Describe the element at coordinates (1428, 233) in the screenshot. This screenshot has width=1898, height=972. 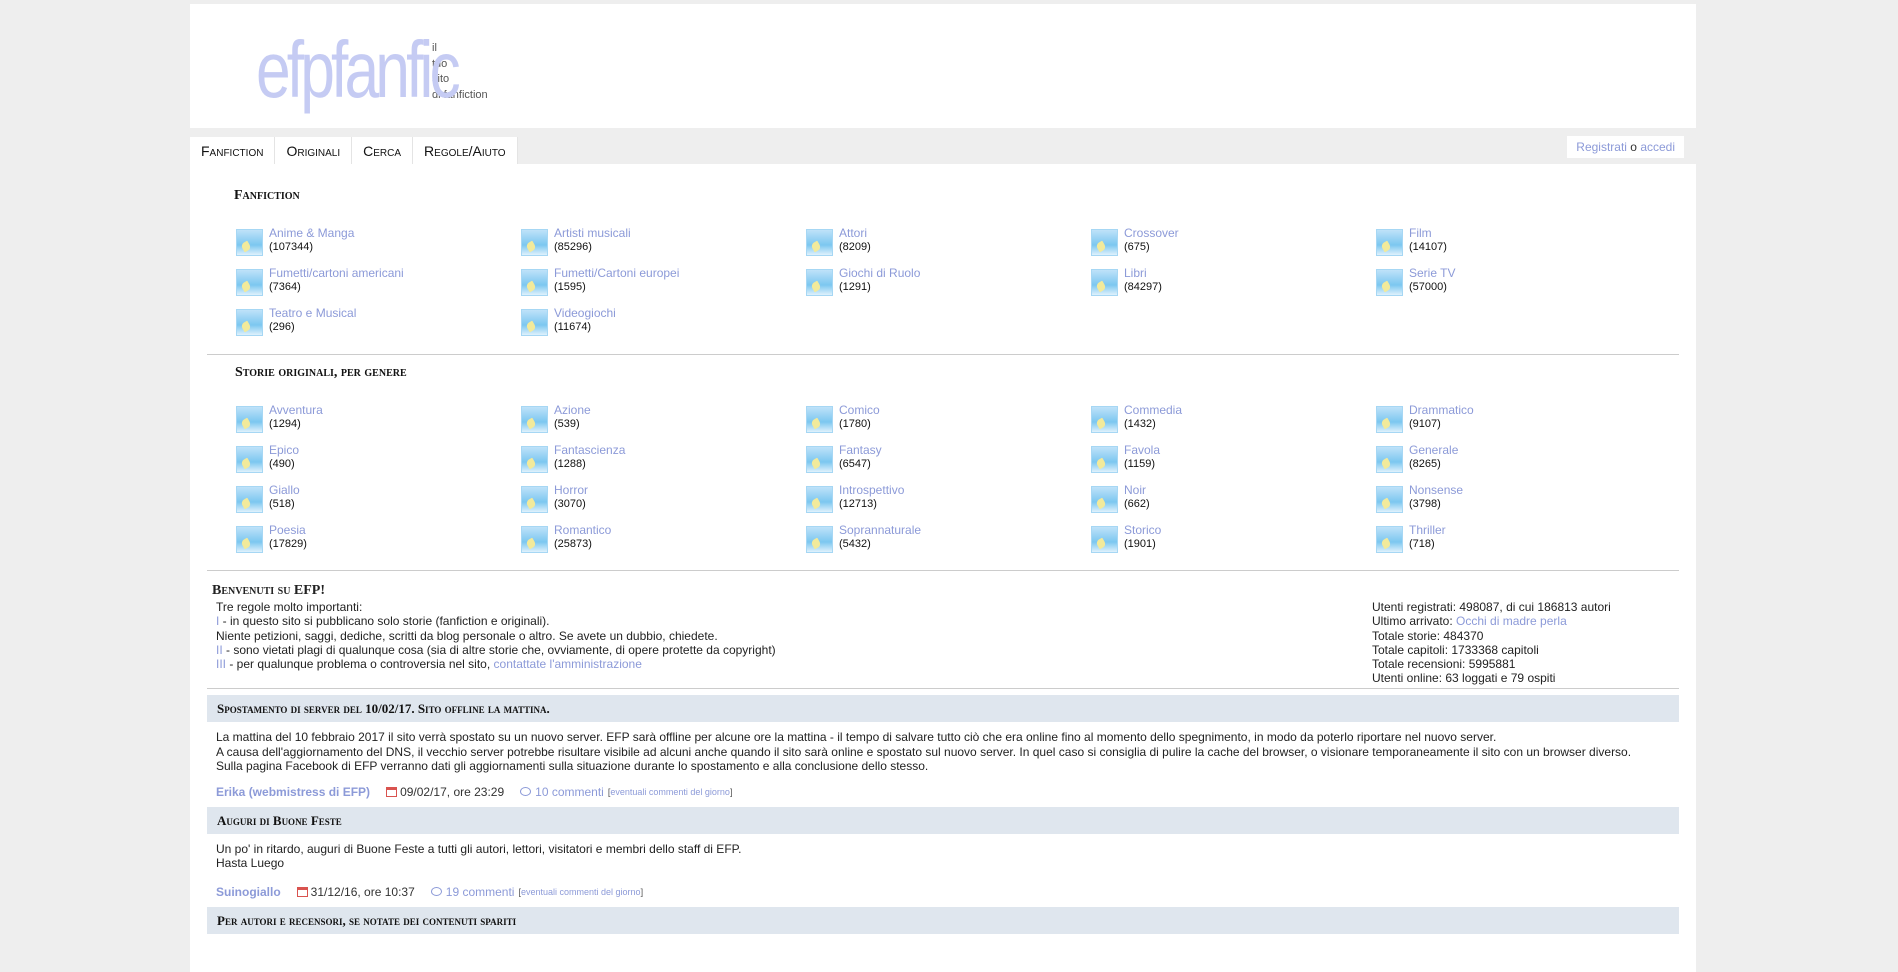
I see `category-link: Film` at that location.